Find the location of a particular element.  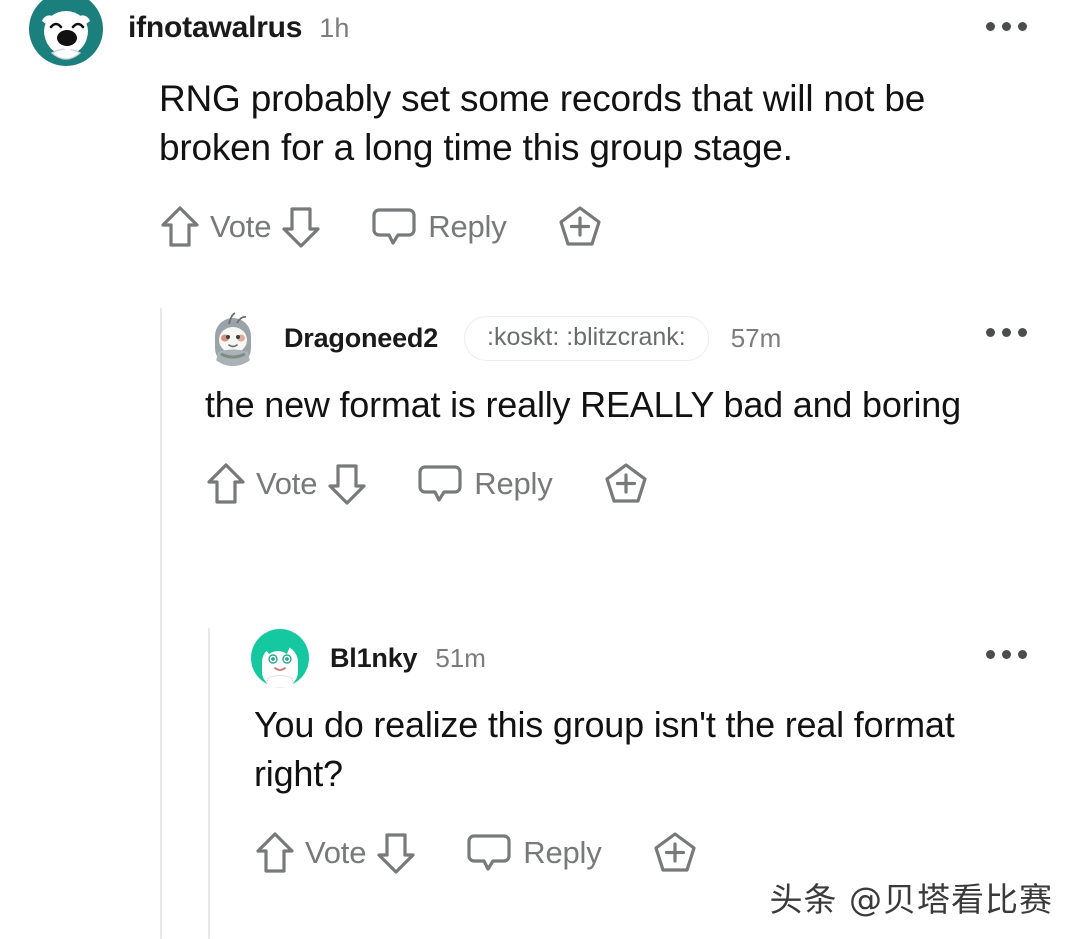

comment-username: ifnotawalrus is located at coordinates (215, 28).